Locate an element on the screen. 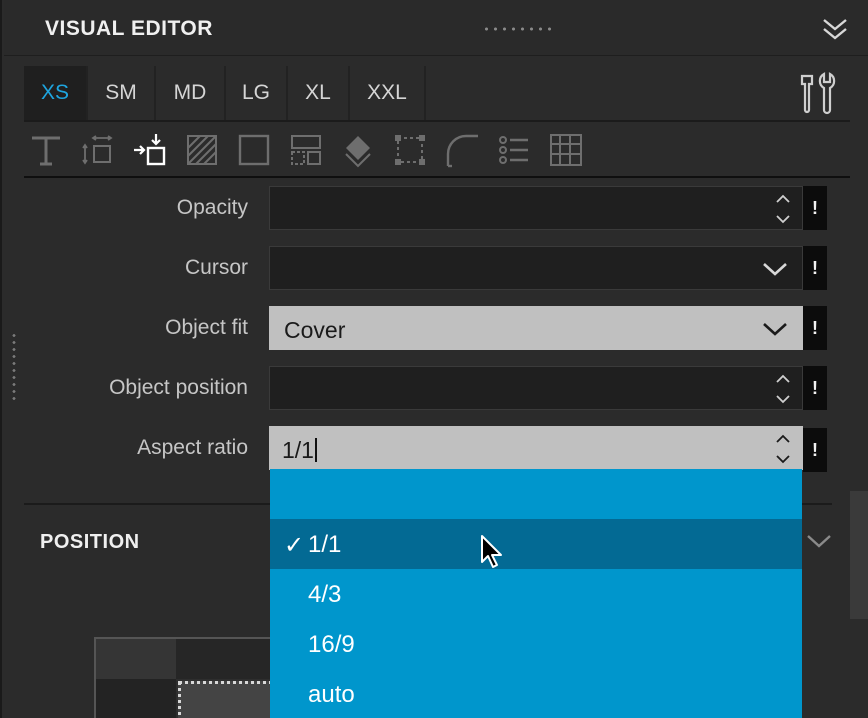 Image resolution: width=868 pixels, height=718 pixels. aspect-ratio-value-wrap: 1/1 is located at coordinates (299, 450).